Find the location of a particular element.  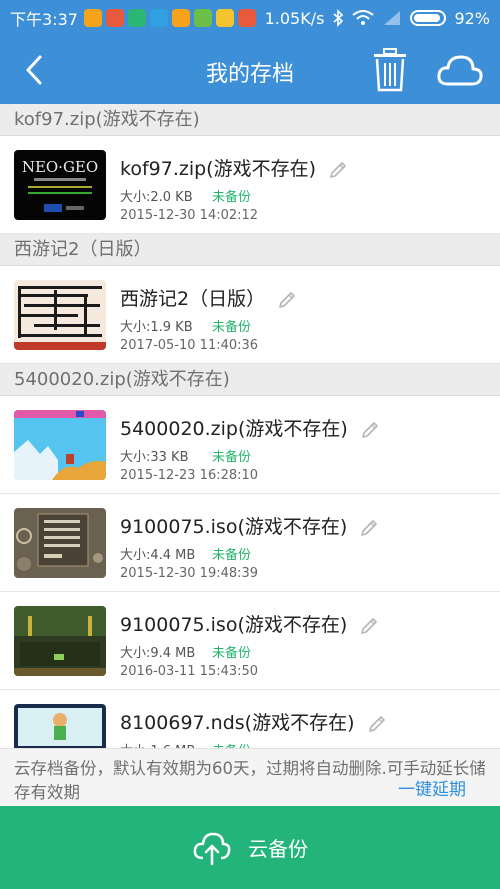

save-size: 大小:9.4 MB is located at coordinates (158, 653).